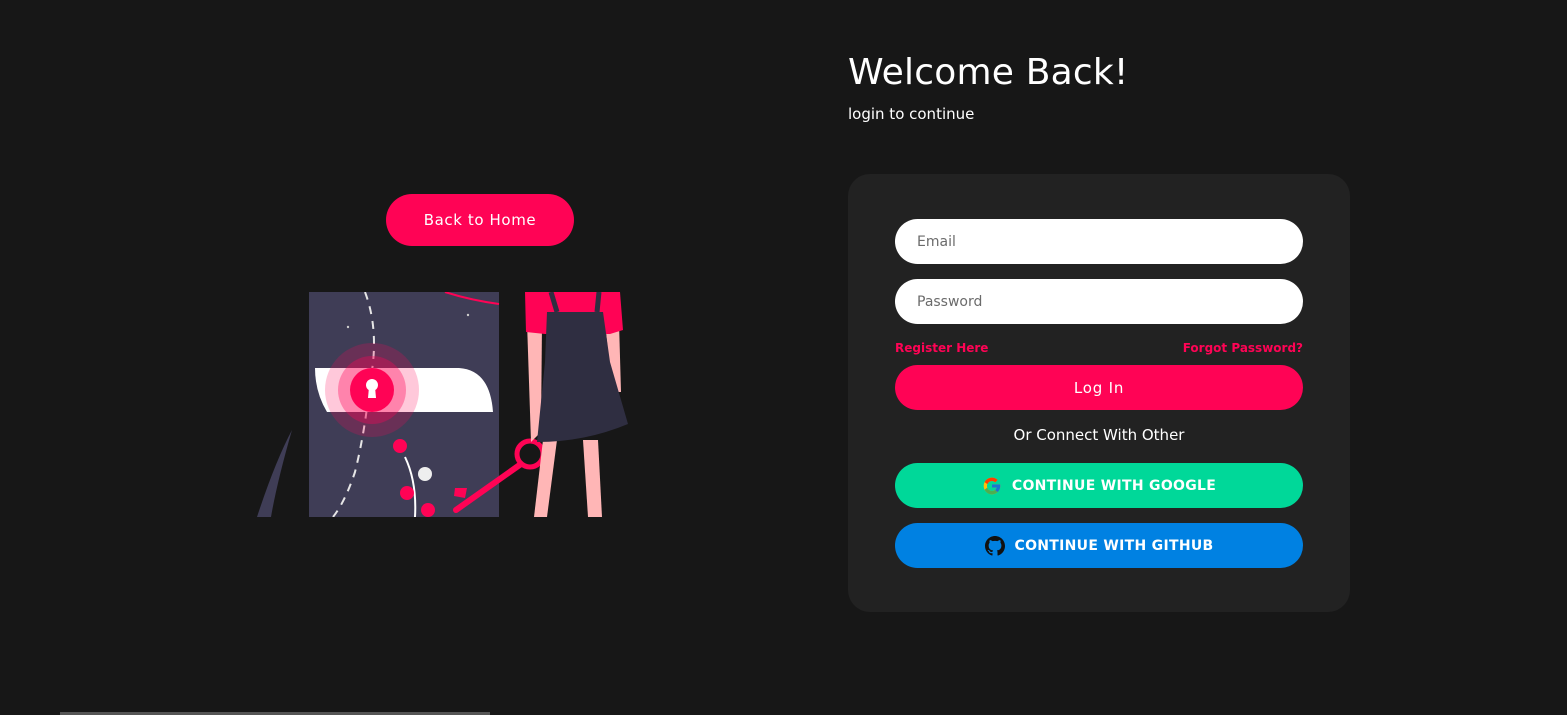 The width and height of the screenshot is (1567, 715). I want to click on email-field, so click(1099, 241).